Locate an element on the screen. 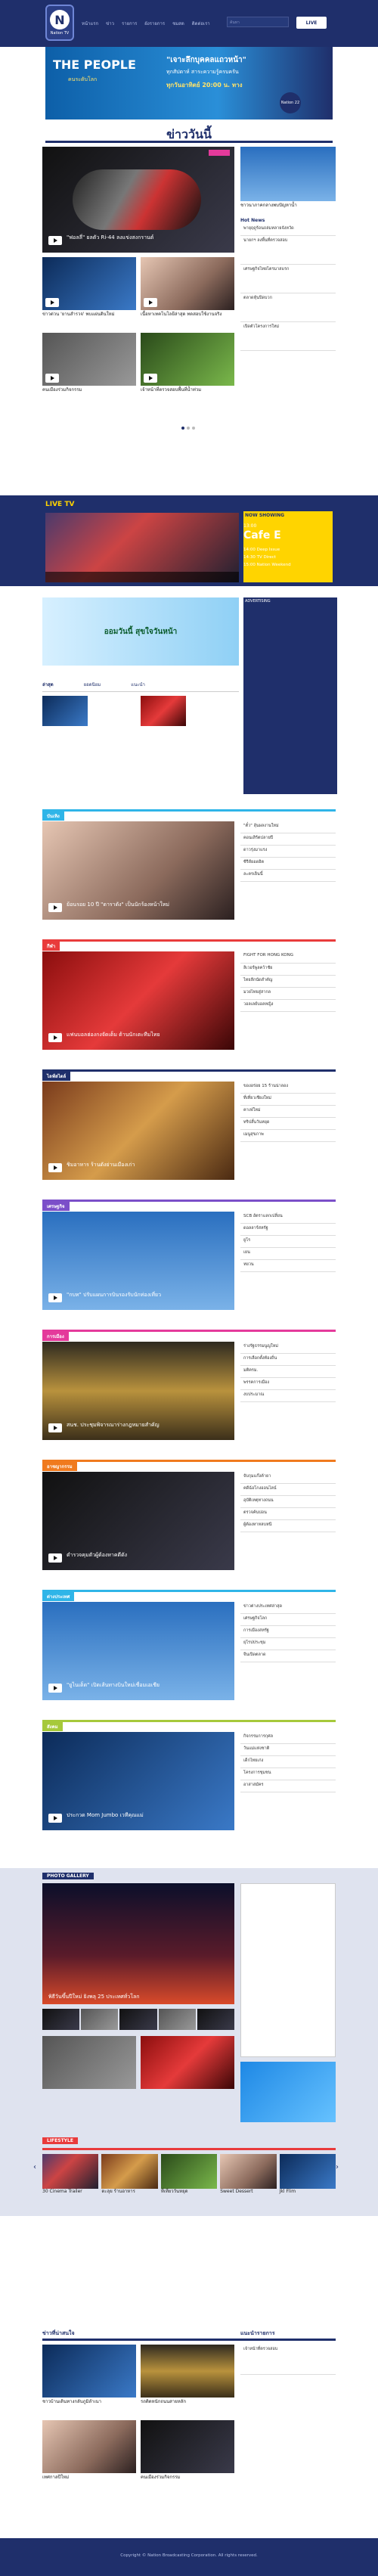 This screenshot has width=378, height=2576. section-list-item: ดอลลาร์สหรัฐ is located at coordinates (288, 1230).